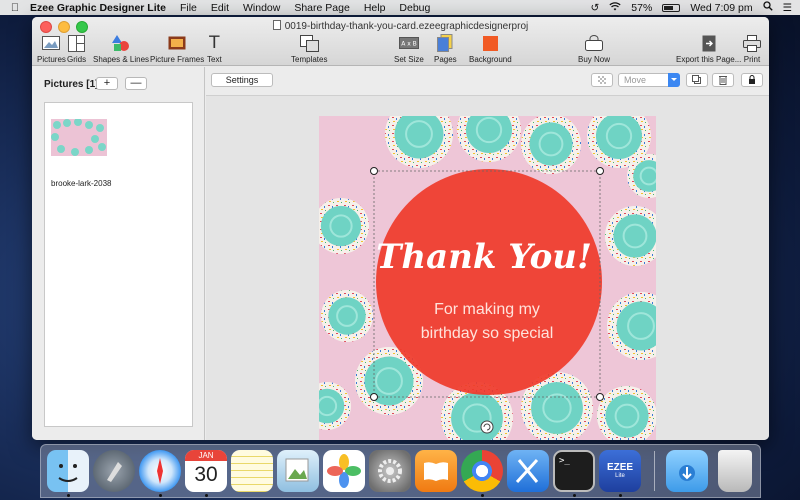 This screenshot has height=500, width=800. I want to click on terminal-icon: >_, so click(574, 471).